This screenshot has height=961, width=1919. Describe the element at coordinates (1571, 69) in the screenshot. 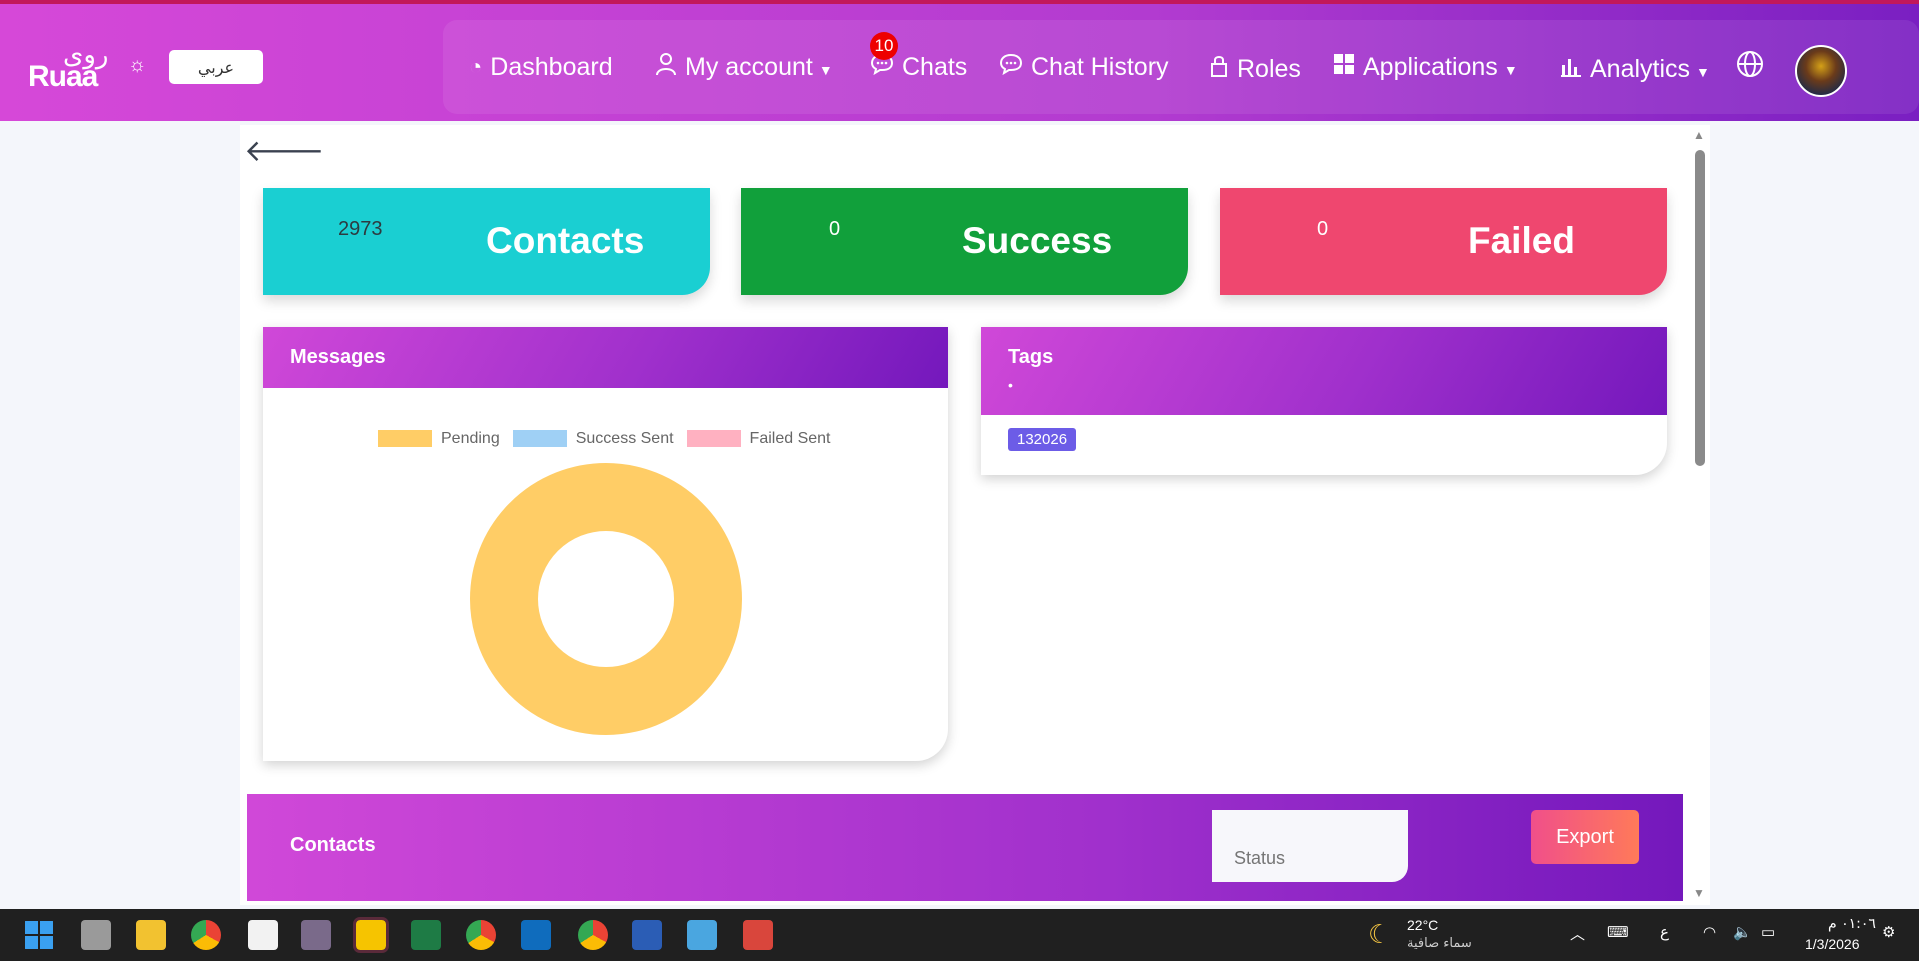

I see `bar-chart-icon` at that location.